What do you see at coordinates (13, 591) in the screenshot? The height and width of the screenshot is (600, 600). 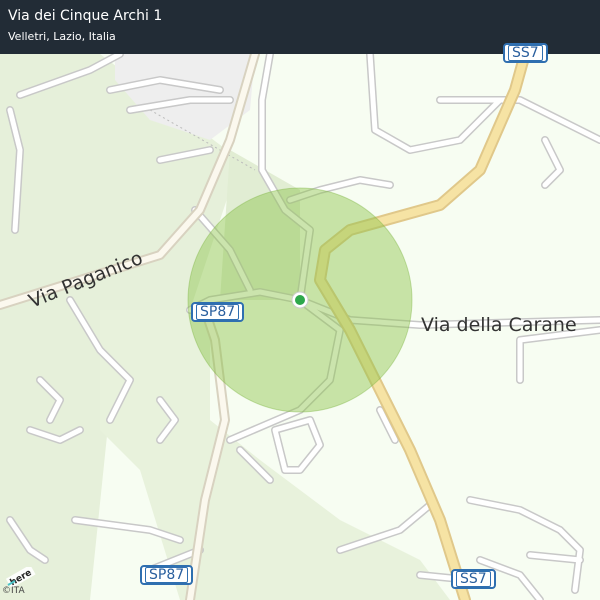 I see `map-copyright: ©ITA` at bounding box center [13, 591].